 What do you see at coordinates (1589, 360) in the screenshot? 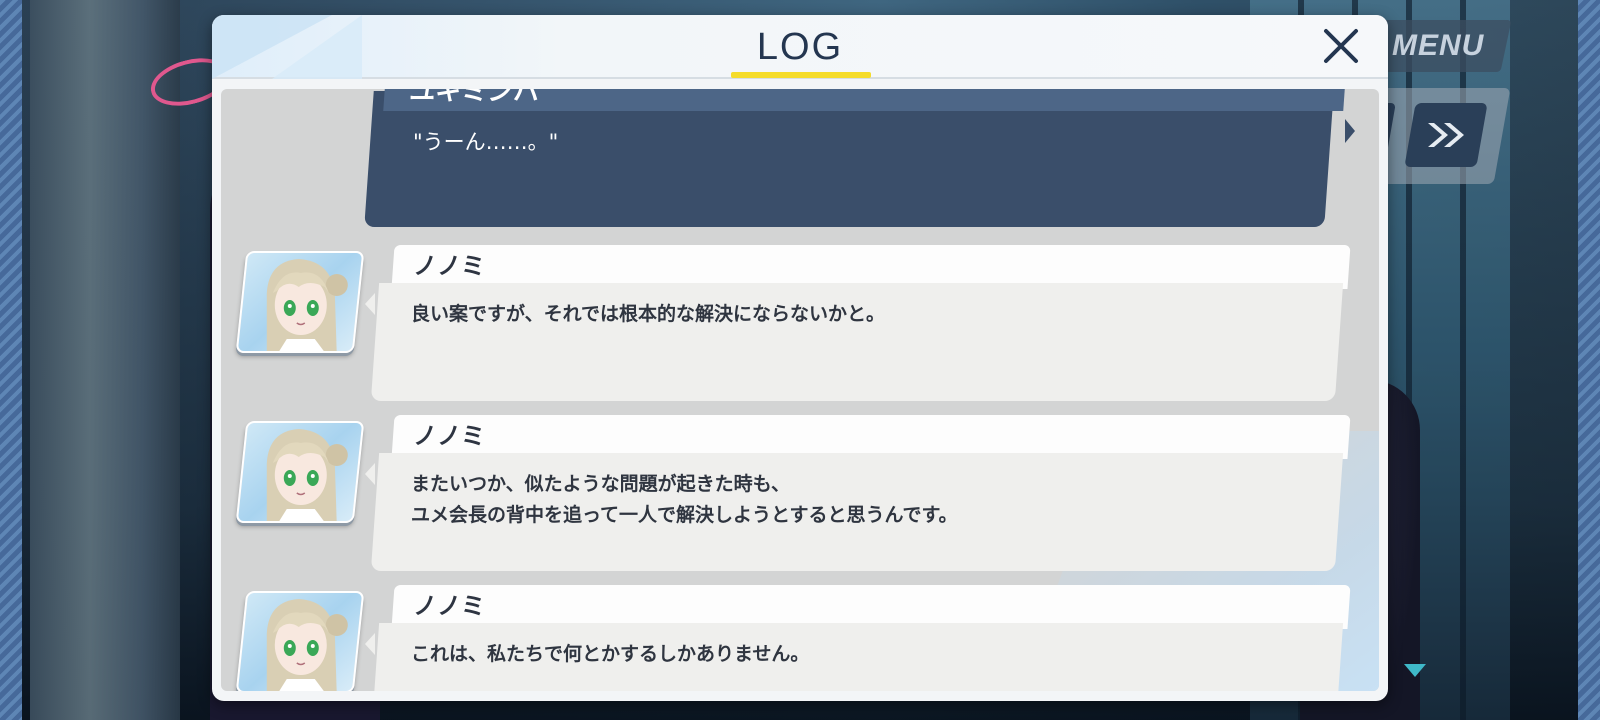
I see `right-border-stripe` at bounding box center [1589, 360].